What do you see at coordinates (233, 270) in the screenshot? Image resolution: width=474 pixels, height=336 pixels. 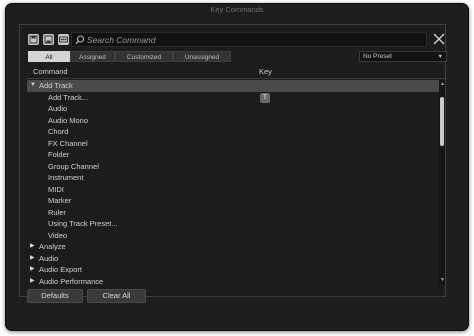 I see `category-row: ▶ Audio Export` at bounding box center [233, 270].